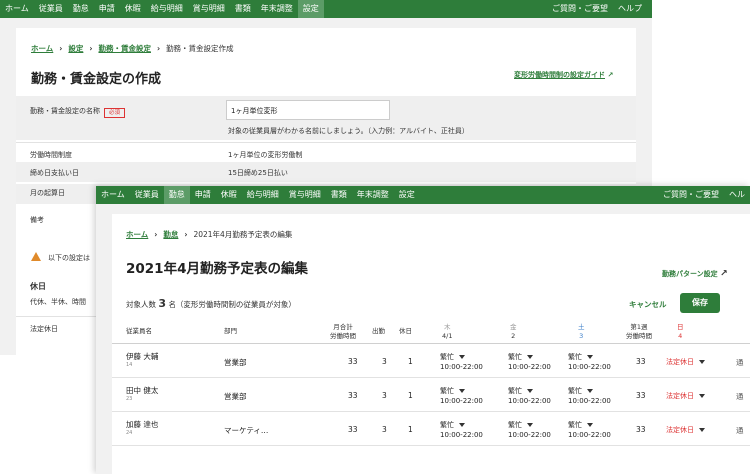 This screenshot has width=750, height=474. I want to click on monthly-total-line1: 月合計, so click(343, 327).